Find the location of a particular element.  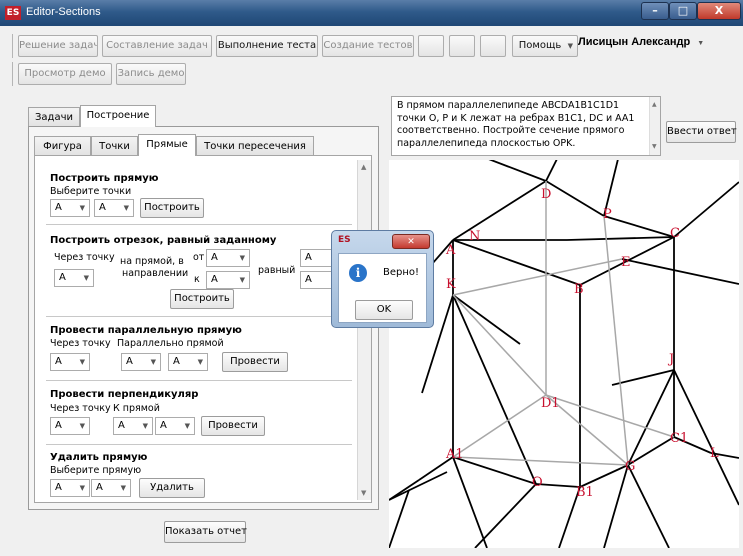

maximize-button: □ is located at coordinates (683, 11).